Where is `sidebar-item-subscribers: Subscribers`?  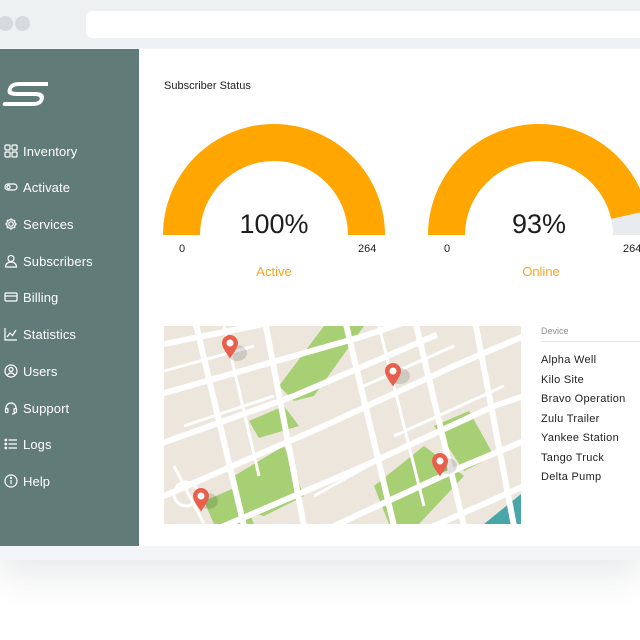 sidebar-item-subscribers: Subscribers is located at coordinates (69, 261).